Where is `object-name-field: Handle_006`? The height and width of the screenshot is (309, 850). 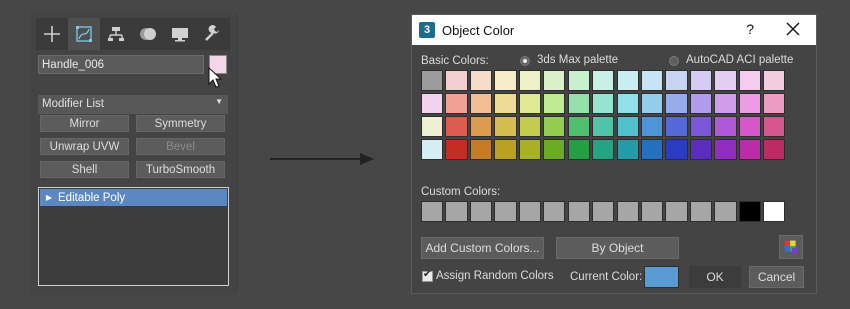
object-name-field: Handle_006 is located at coordinates (121, 64).